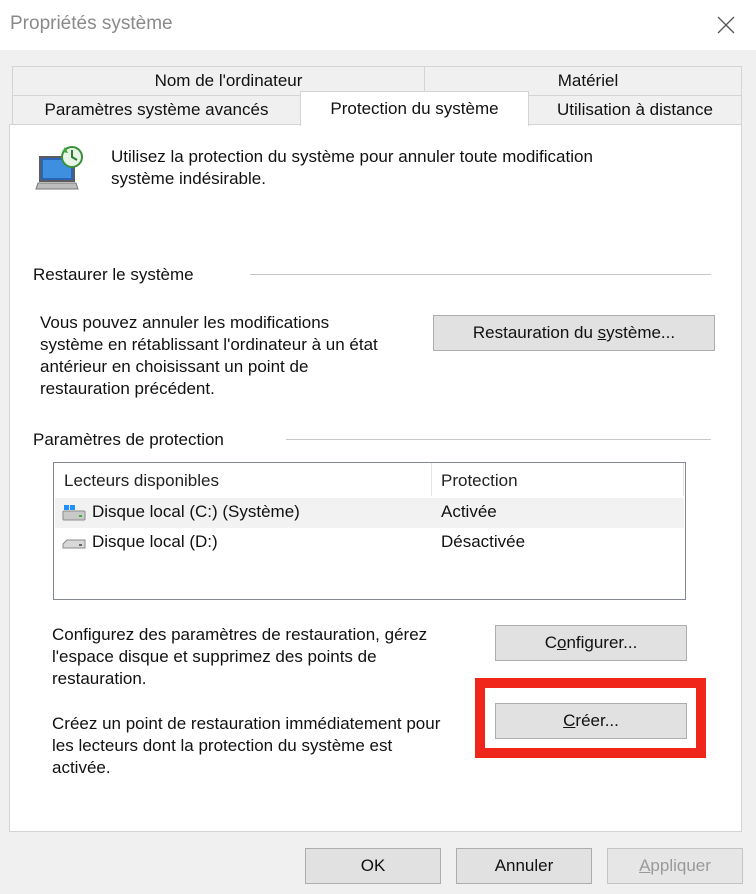  Describe the element at coordinates (561, 642) in the screenshot. I see `button-label-accel: o` at that location.